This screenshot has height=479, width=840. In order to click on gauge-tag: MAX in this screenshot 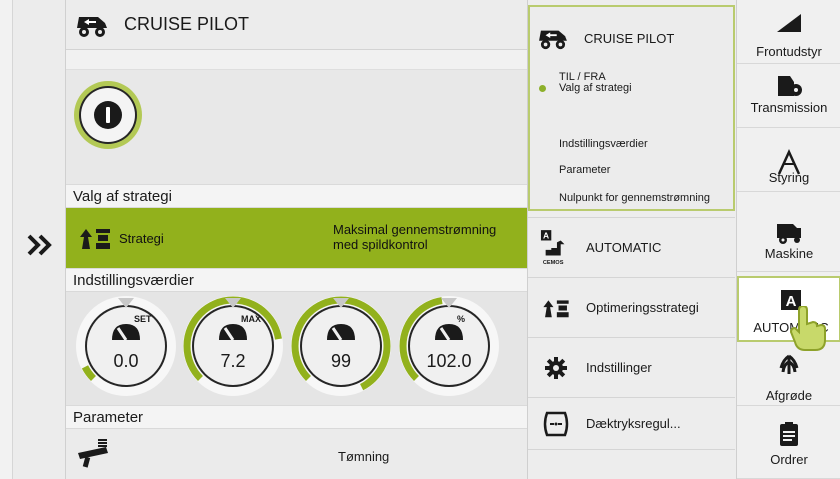, I will do `click(251, 319)`.